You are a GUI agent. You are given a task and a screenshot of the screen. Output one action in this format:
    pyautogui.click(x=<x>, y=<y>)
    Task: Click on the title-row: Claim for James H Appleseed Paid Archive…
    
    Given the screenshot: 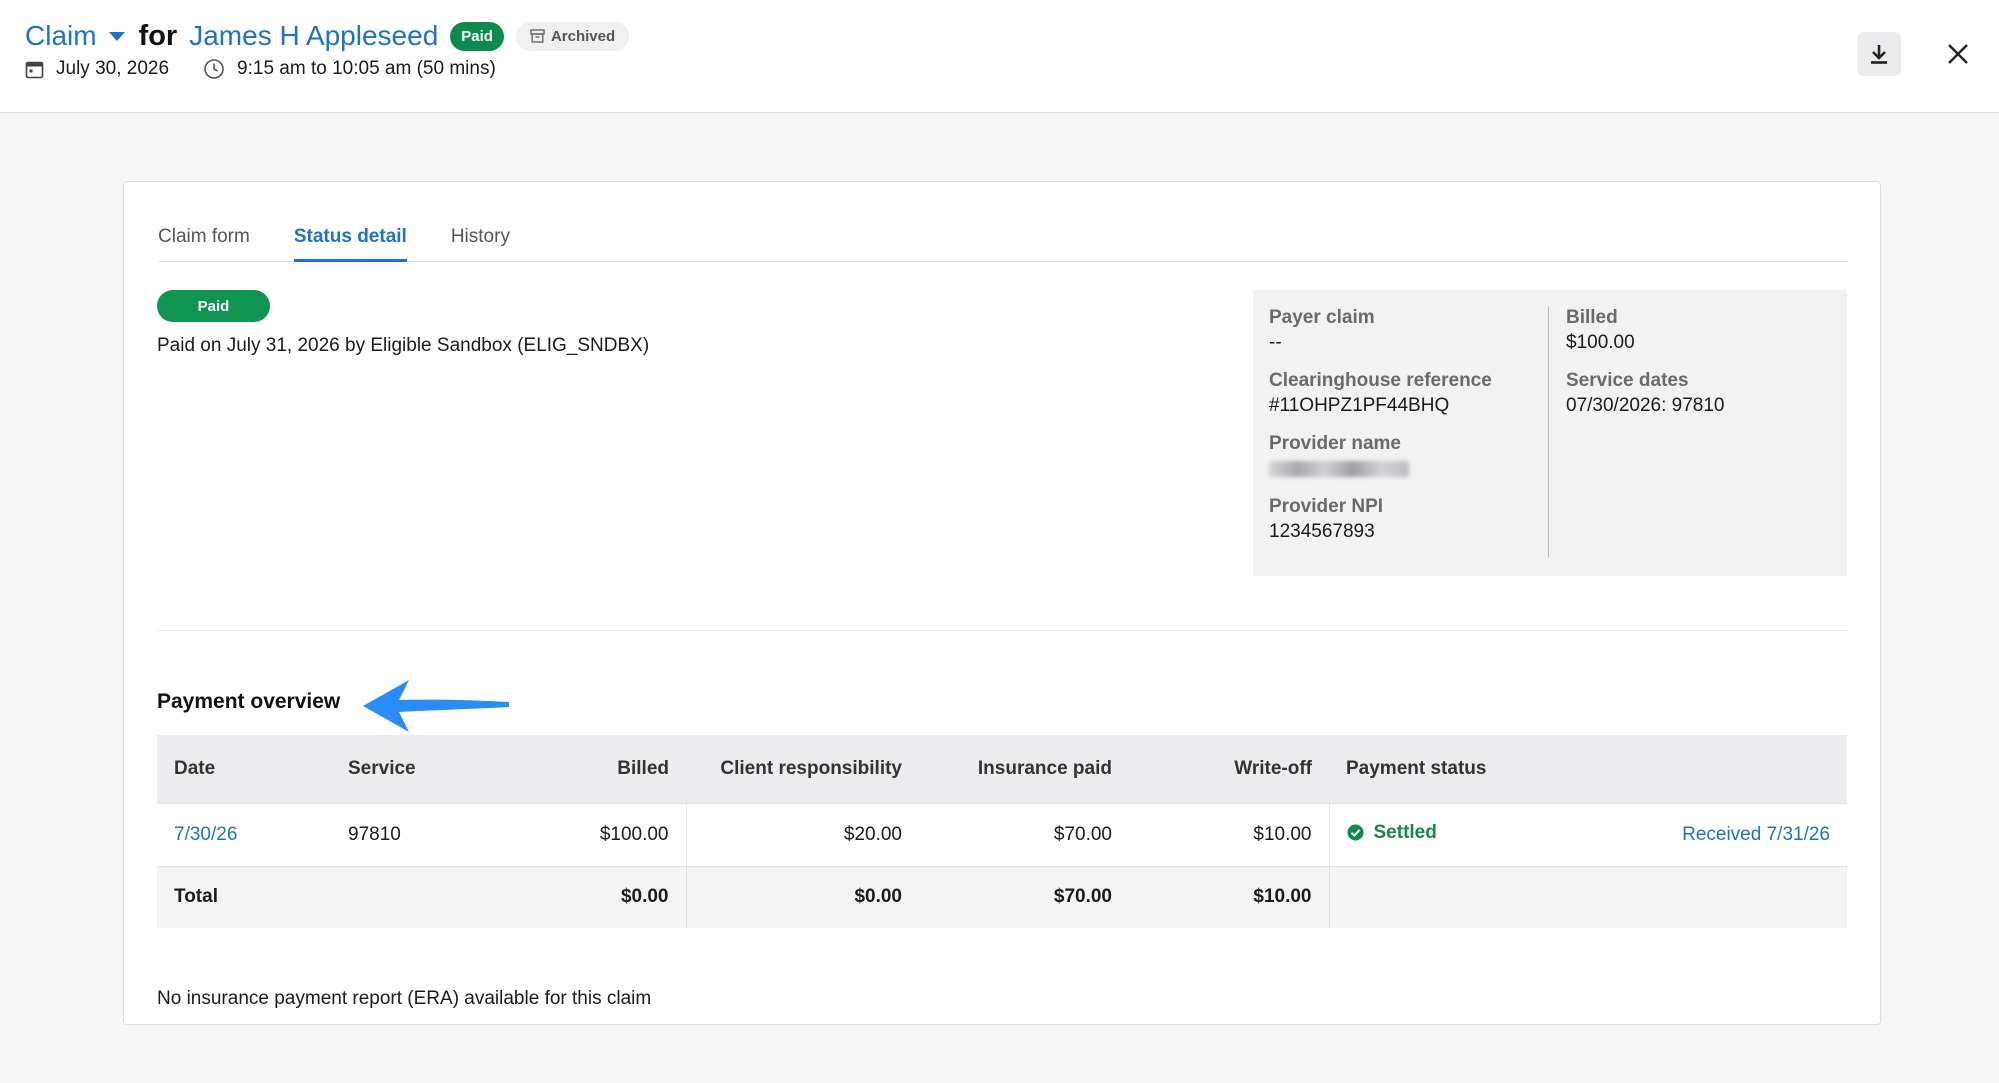 What is the action you would take?
    pyautogui.click(x=327, y=35)
    